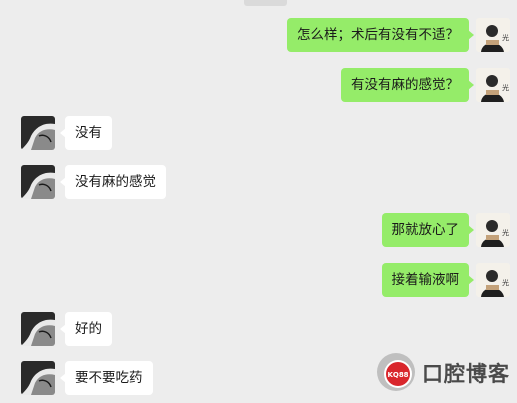 The width and height of the screenshot is (517, 403). What do you see at coordinates (466, 374) in the screenshot?
I see `brand-text: 口腔博客` at bounding box center [466, 374].